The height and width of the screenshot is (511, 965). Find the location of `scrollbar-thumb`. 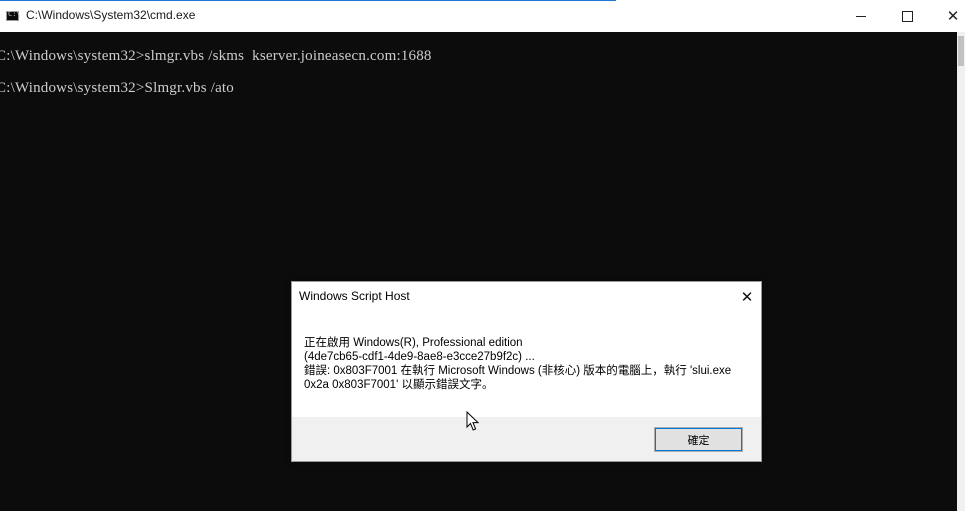

scrollbar-thumb is located at coordinates (961, 51).